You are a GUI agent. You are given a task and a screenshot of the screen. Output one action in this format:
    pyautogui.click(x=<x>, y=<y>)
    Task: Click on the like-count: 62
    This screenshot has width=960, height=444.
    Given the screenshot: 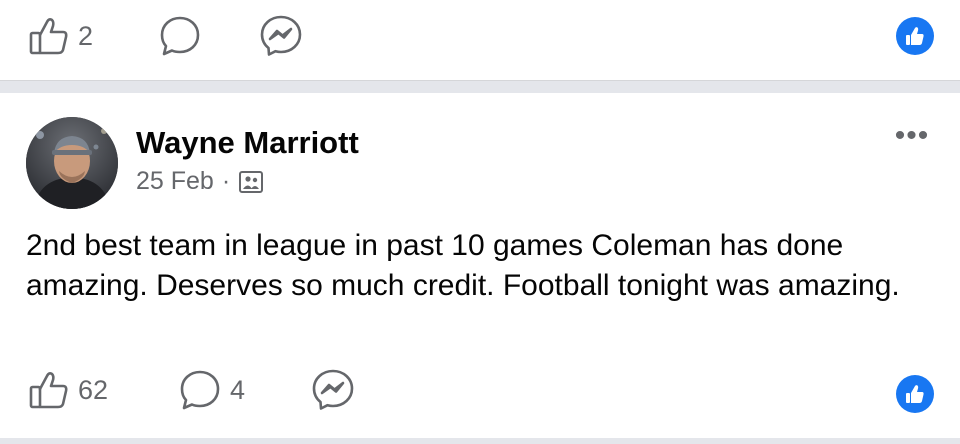 What is the action you would take?
    pyautogui.click(x=93, y=389)
    